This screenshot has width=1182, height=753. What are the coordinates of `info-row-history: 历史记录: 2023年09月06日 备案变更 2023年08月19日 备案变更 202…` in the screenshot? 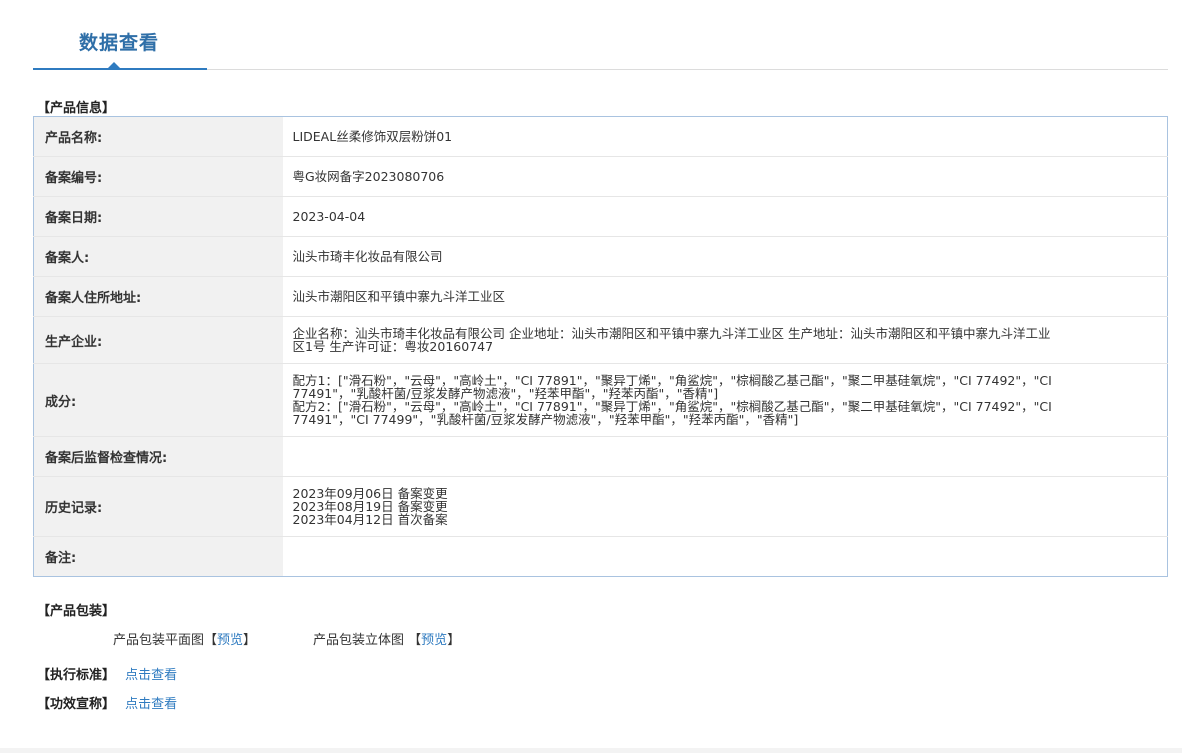 It's located at (600, 506).